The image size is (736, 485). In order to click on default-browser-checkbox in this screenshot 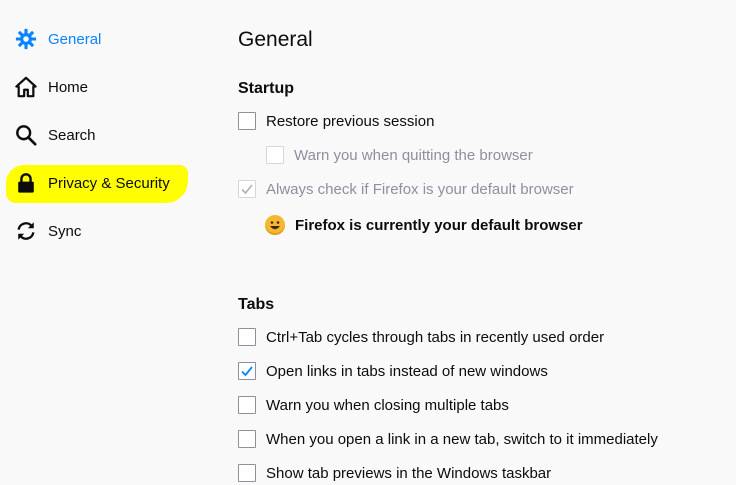, I will do `click(247, 189)`.